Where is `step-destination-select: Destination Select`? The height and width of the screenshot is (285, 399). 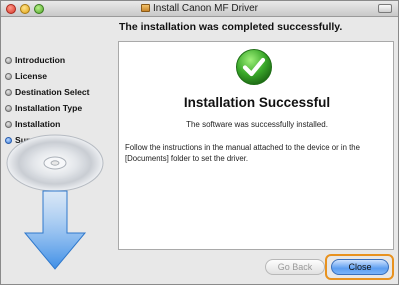
step-destination-select: Destination Select is located at coordinates (61, 92).